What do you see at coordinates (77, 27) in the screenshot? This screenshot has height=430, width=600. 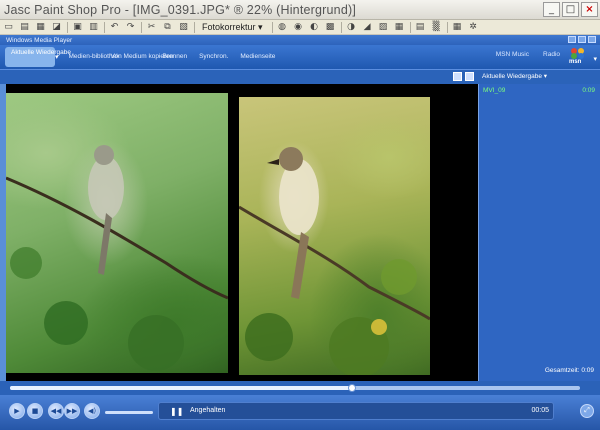 I see `save-icon: ▣` at bounding box center [77, 27].